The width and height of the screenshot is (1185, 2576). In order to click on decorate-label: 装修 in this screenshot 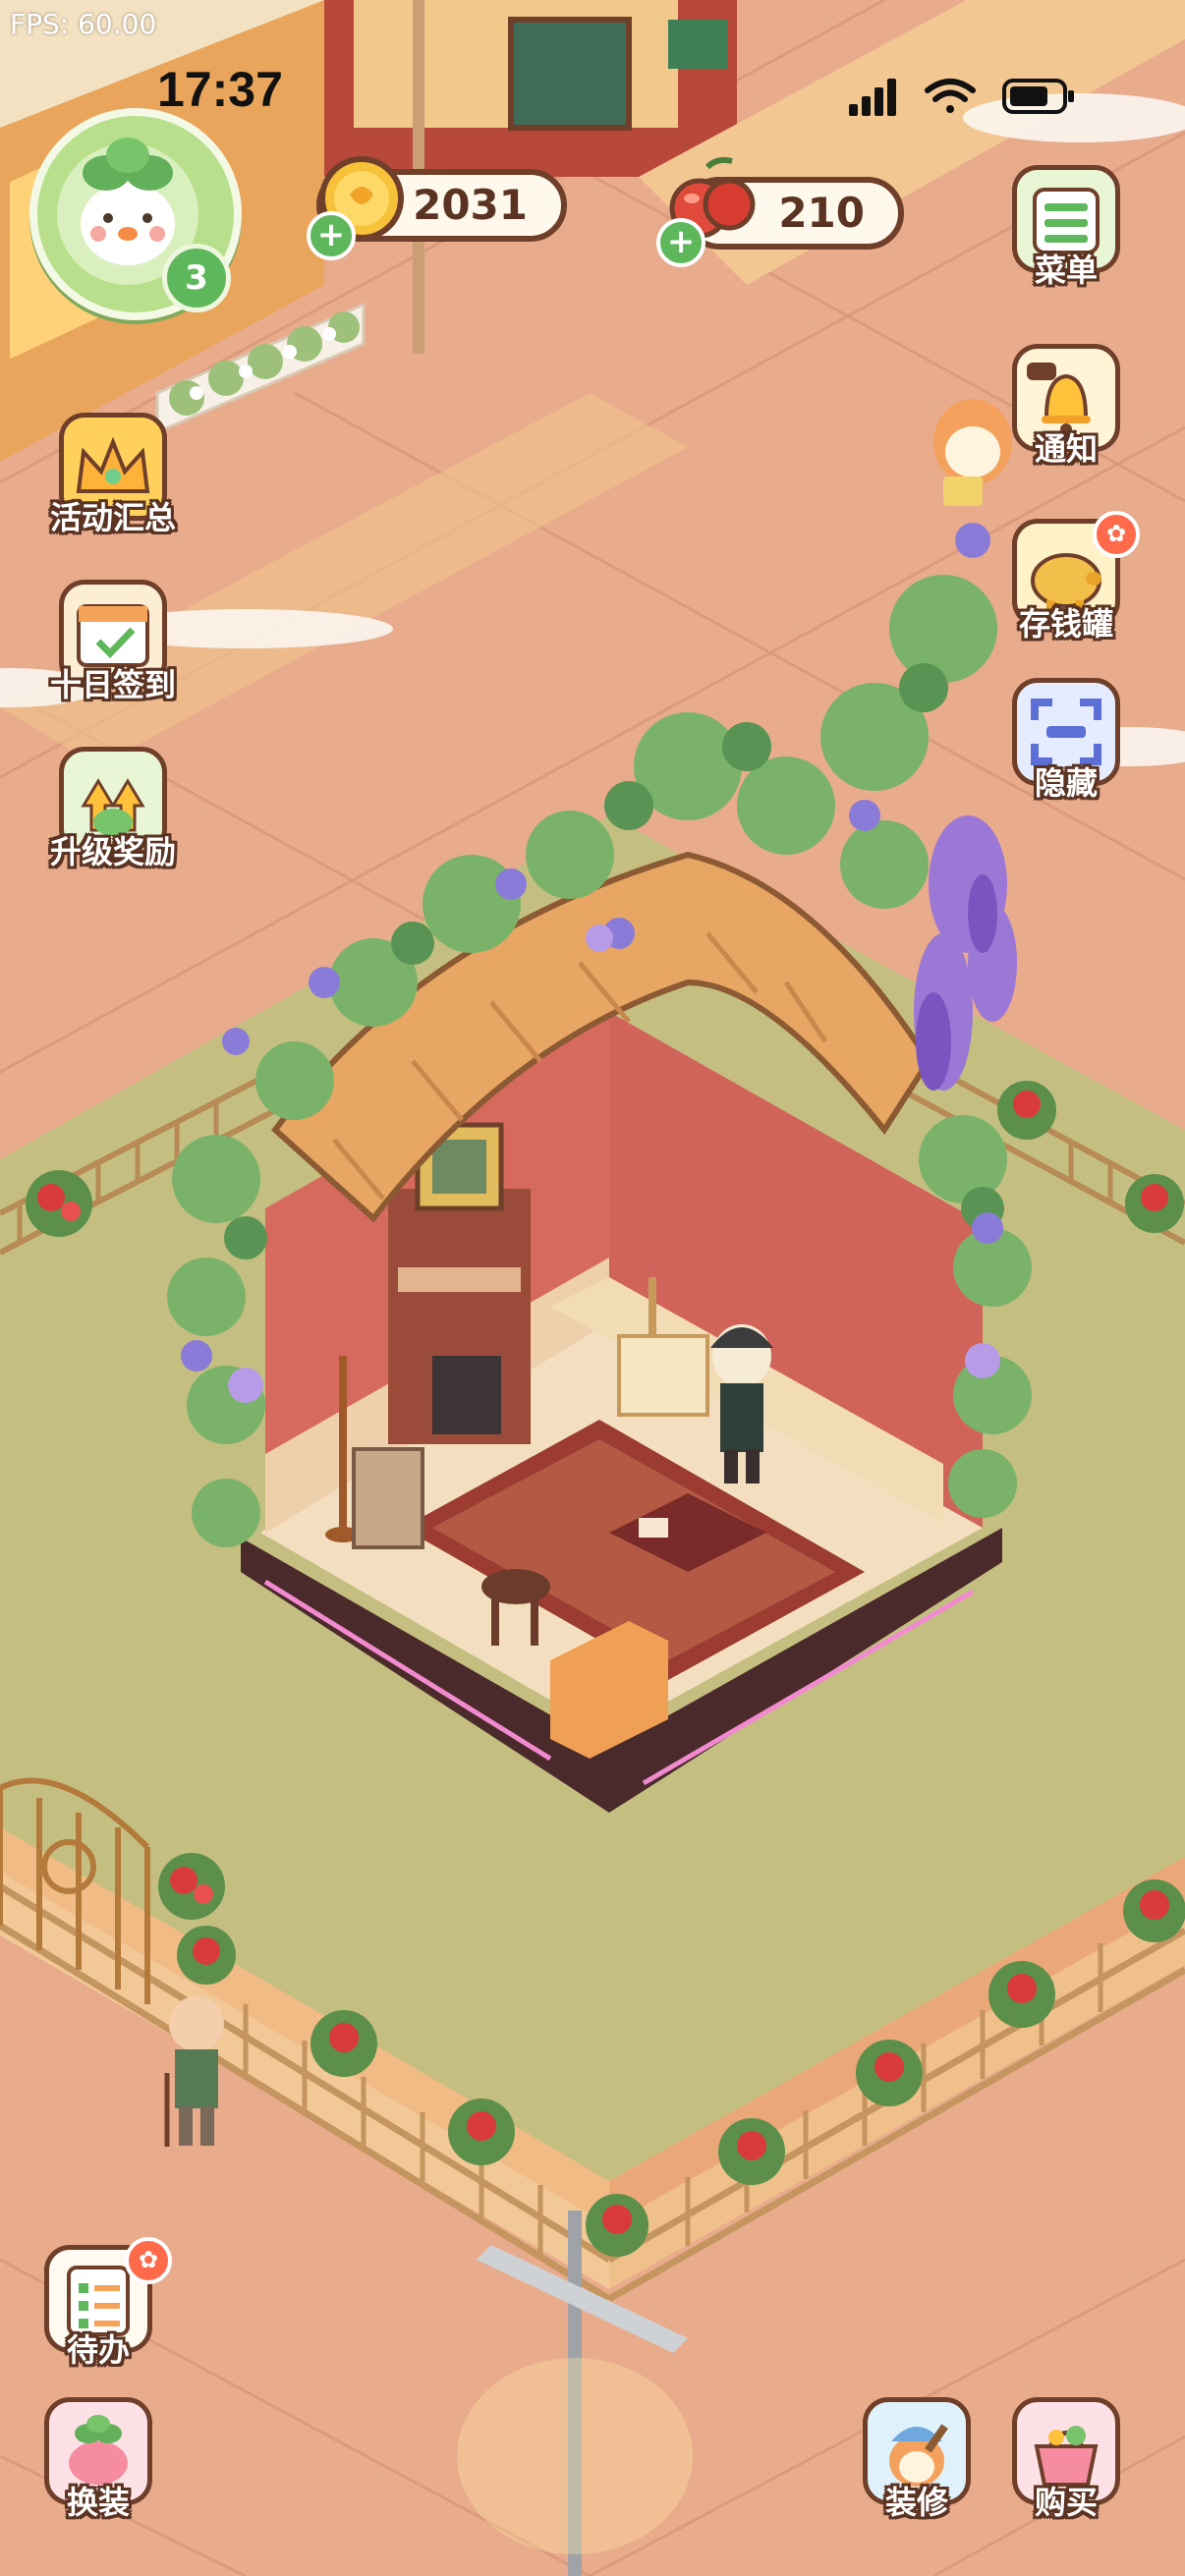, I will do `click(916, 2502)`.